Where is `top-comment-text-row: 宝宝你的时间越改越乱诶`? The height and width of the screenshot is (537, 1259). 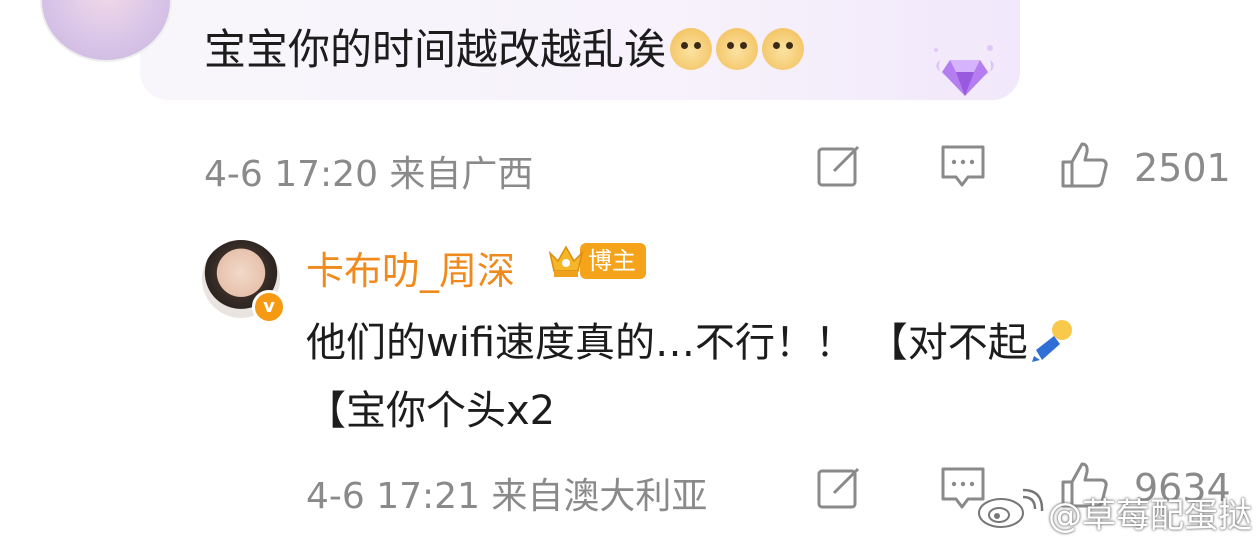
top-comment-text-row: 宝宝你的时间越改越乱诶 is located at coordinates (504, 46).